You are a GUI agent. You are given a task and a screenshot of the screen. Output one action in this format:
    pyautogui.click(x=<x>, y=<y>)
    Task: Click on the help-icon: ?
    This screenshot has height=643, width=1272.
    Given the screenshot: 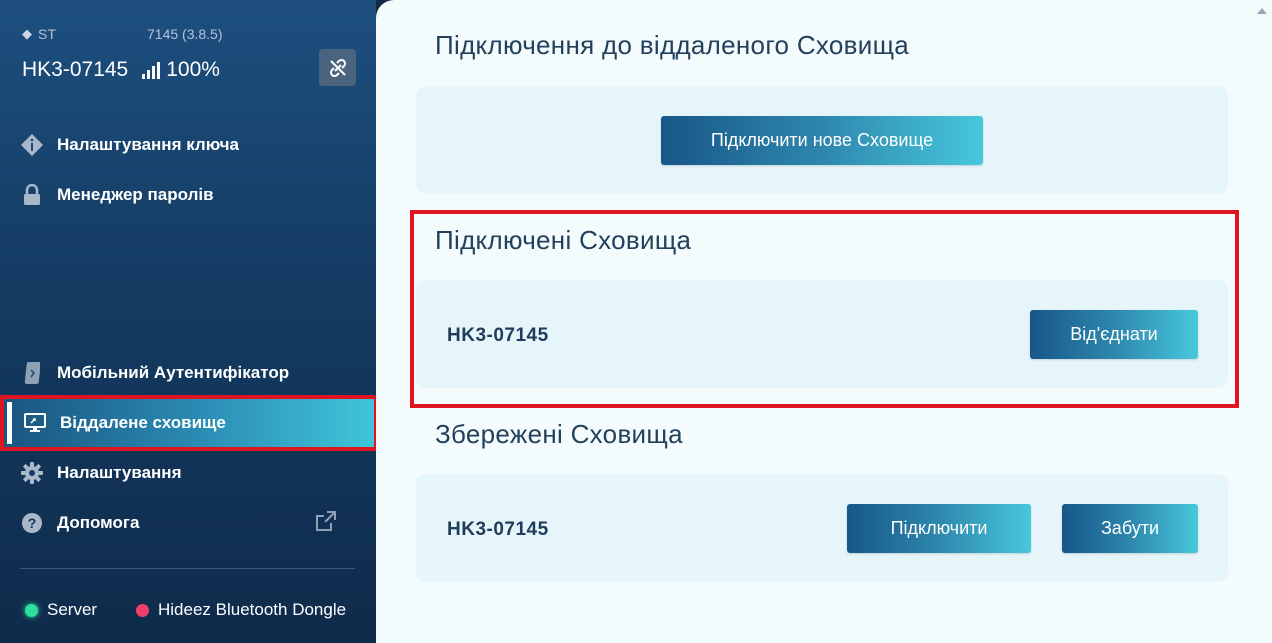 What is the action you would take?
    pyautogui.click(x=32, y=523)
    